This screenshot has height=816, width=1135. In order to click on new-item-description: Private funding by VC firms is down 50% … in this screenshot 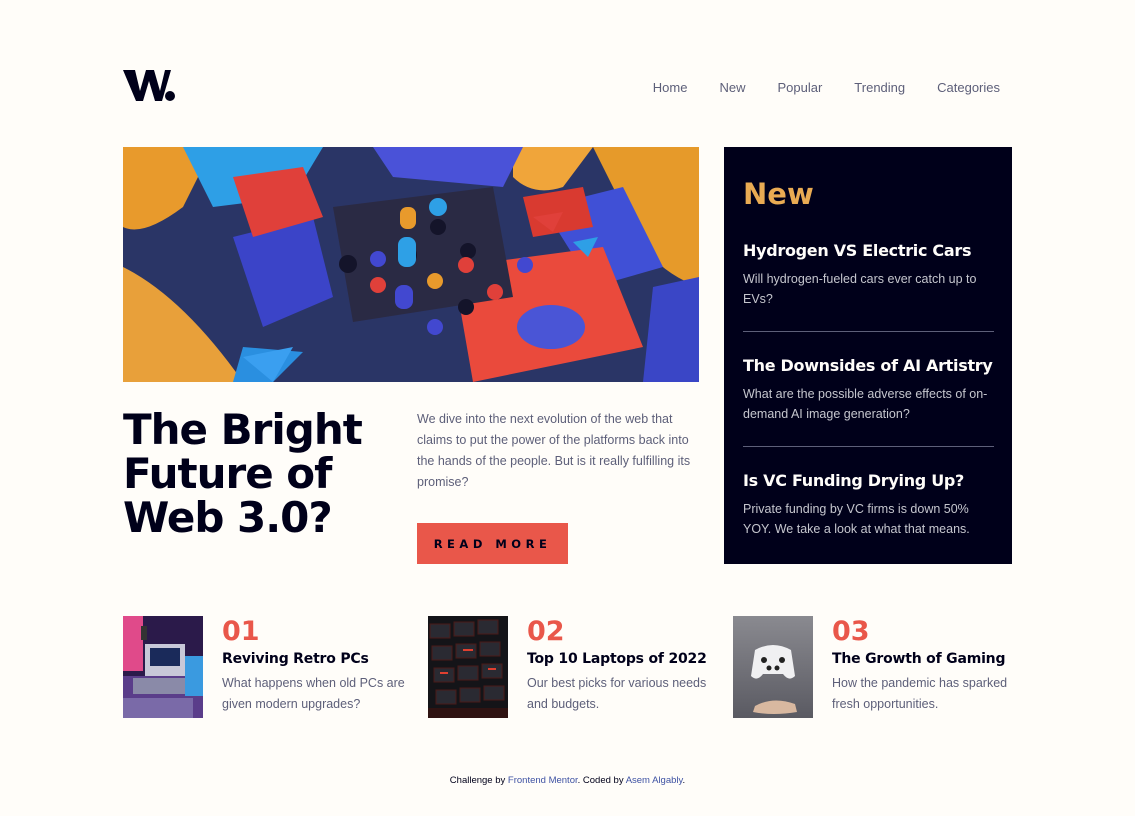, I will do `click(856, 519)`.